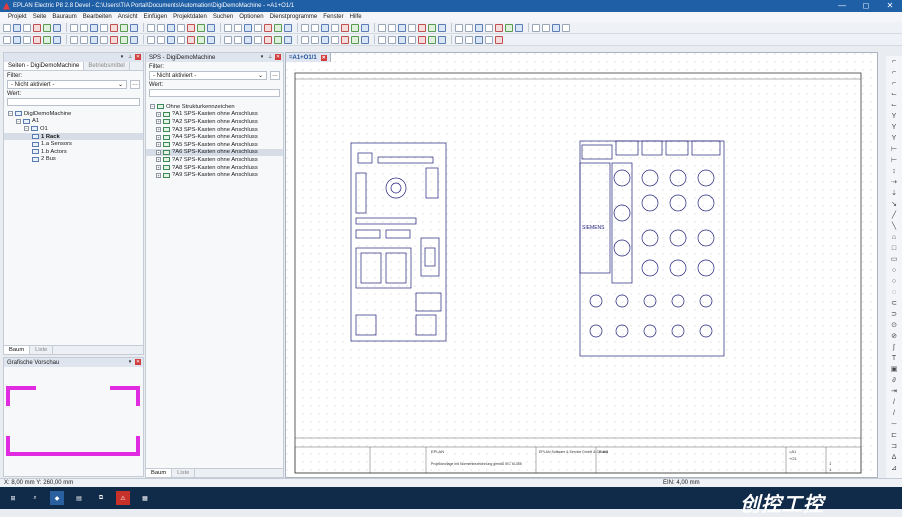  I want to click on drawing-tool-icon: ▣, so click(894, 369).